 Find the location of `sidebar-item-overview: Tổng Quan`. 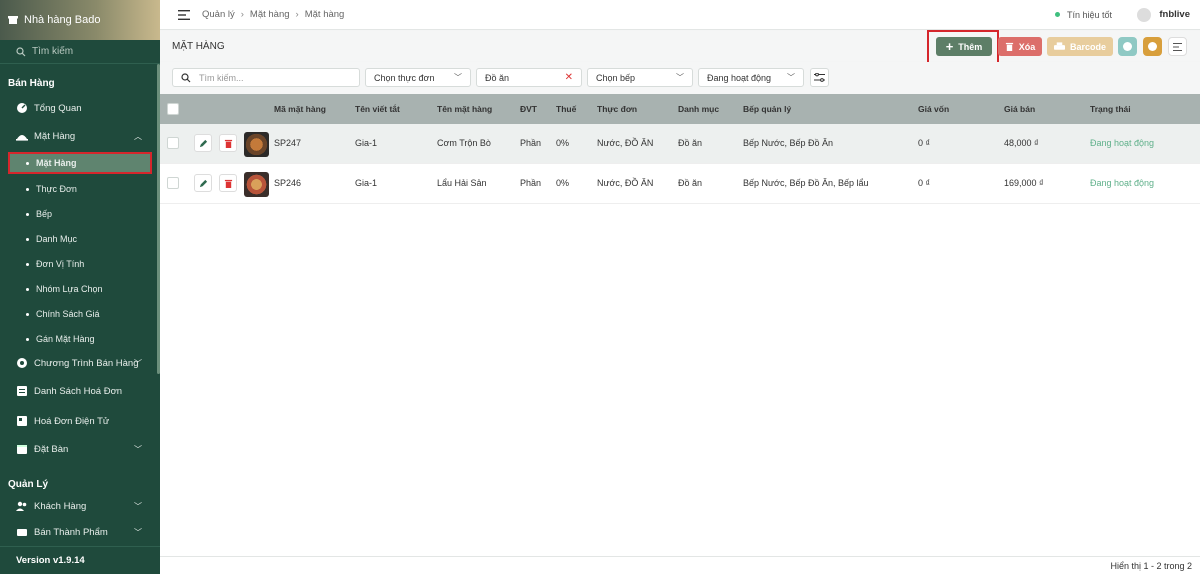

sidebar-item-overview: Tổng Quan is located at coordinates (80, 108).